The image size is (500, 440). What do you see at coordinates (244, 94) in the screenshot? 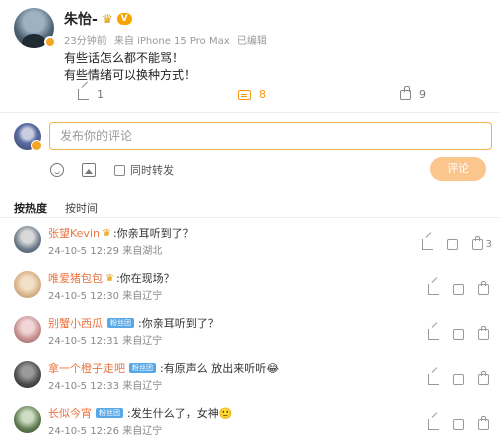
I see `comment-icon` at bounding box center [244, 94].